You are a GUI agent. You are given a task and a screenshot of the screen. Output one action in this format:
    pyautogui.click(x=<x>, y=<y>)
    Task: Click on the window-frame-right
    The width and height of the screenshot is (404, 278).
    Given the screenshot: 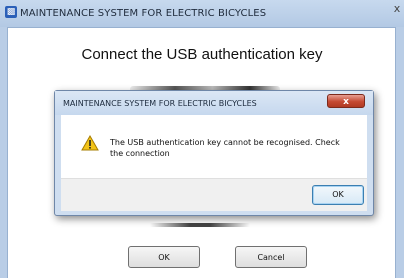 What is the action you would take?
    pyautogui.click(x=399, y=152)
    